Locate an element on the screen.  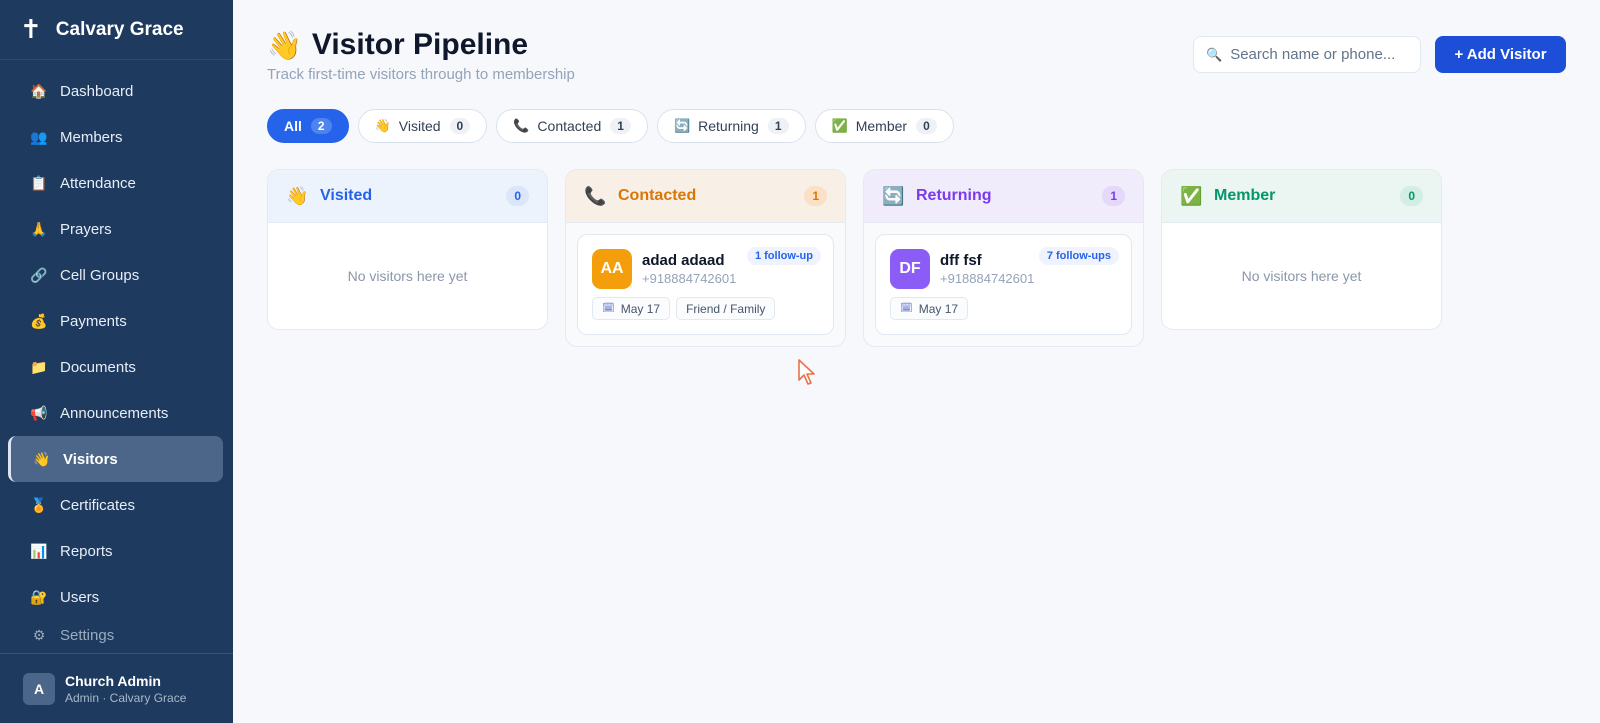
brand: ✝ Calvary Grace is located at coordinates (116, 30).